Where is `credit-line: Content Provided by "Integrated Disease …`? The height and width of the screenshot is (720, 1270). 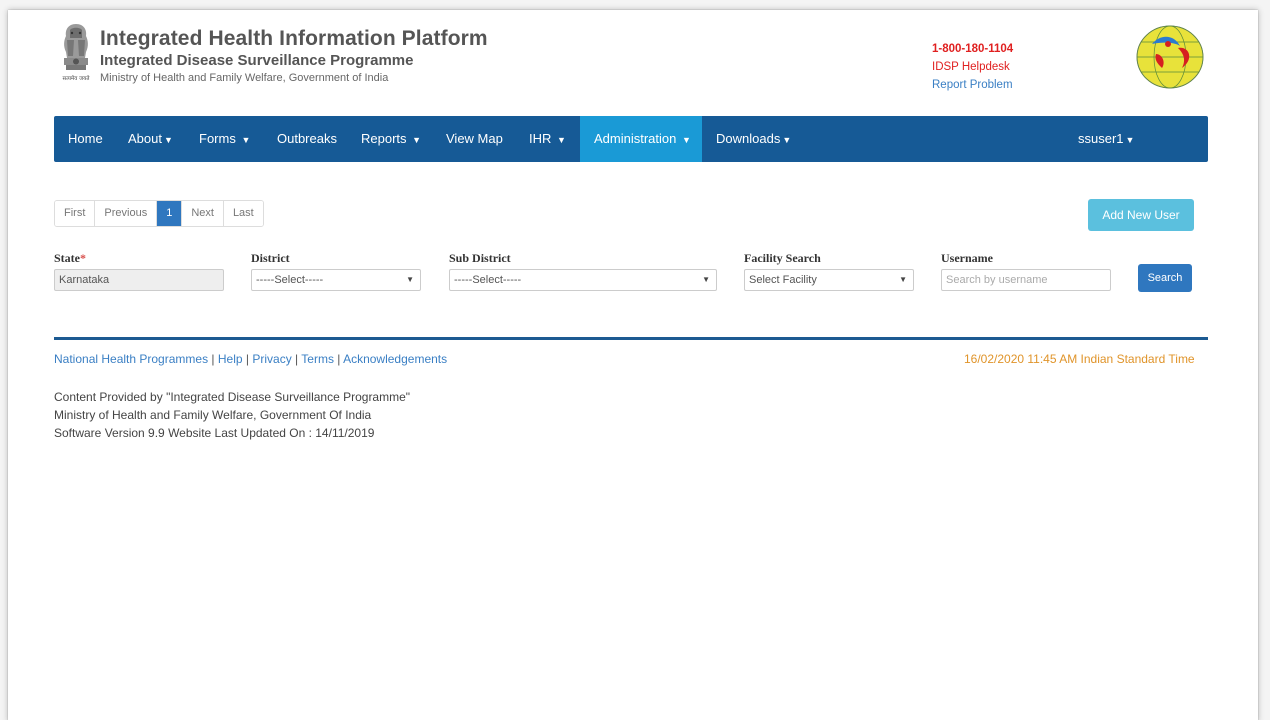 credit-line: Content Provided by "Integrated Disease … is located at coordinates (232, 397).